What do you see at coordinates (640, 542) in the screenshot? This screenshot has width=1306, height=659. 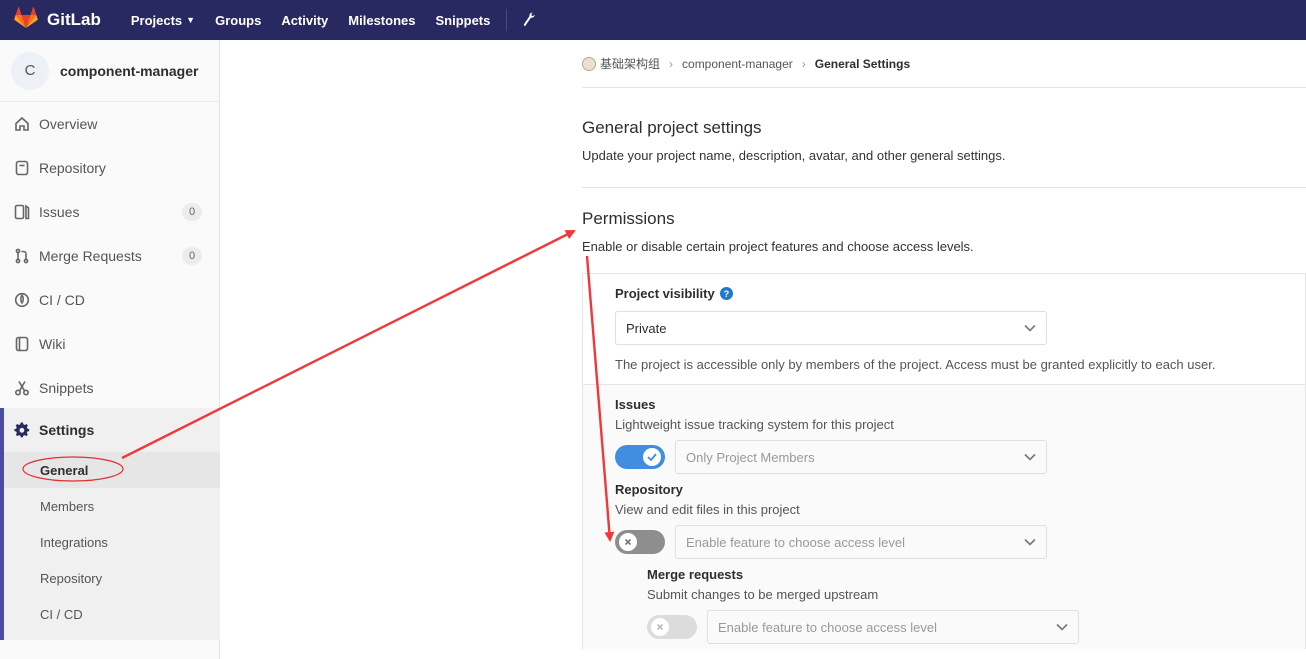 I see `repository-toggle` at bounding box center [640, 542].